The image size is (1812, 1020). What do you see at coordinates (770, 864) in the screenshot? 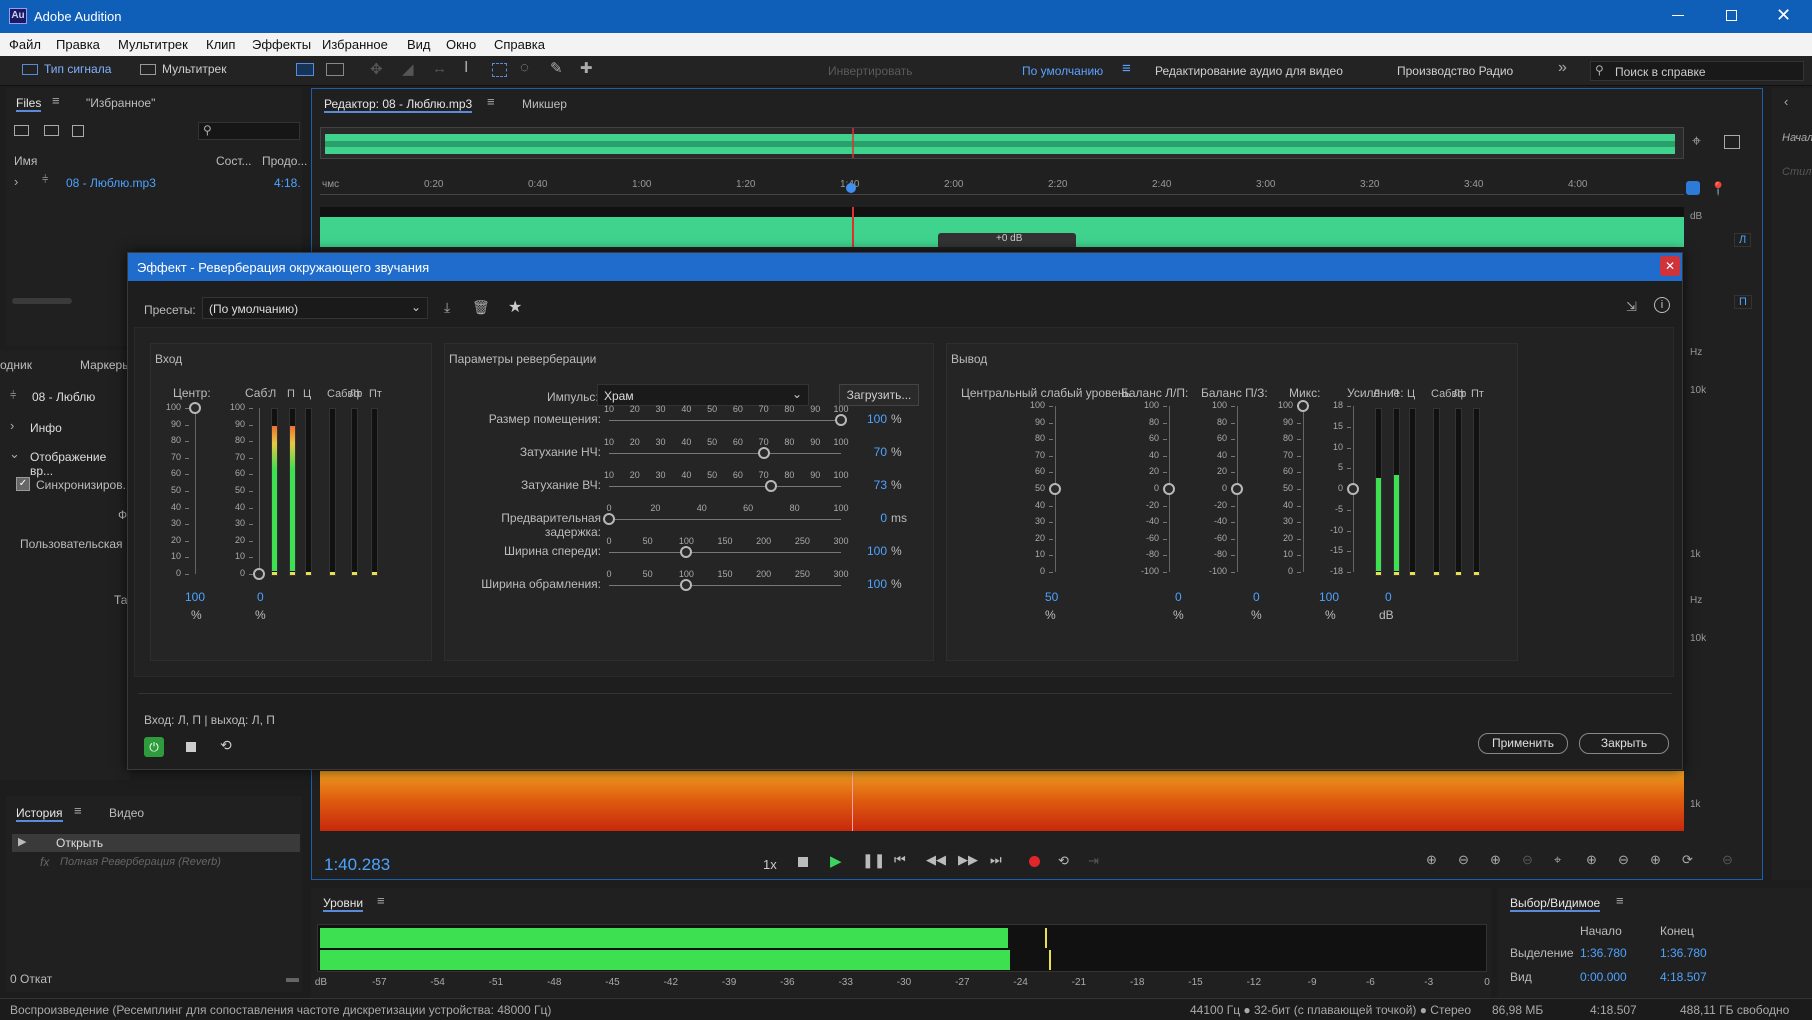
I see `playback-speed: 1x` at bounding box center [770, 864].